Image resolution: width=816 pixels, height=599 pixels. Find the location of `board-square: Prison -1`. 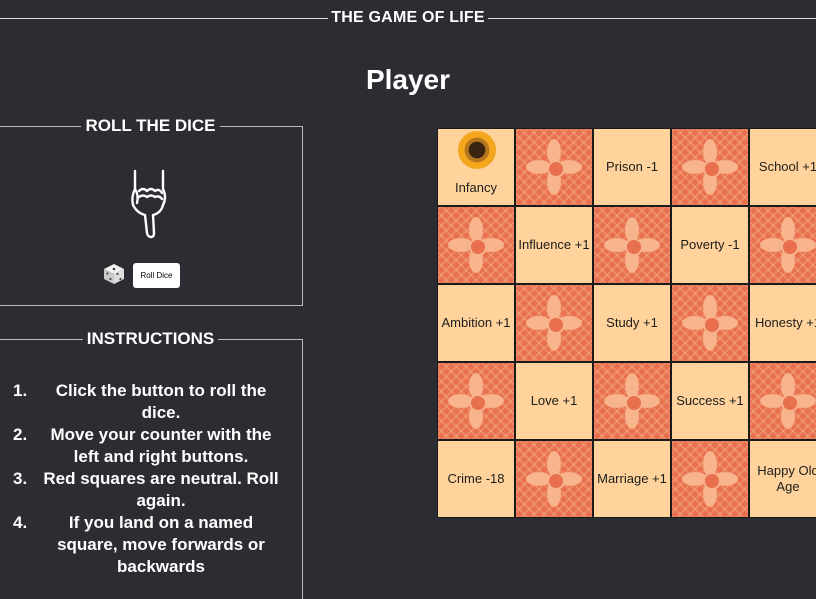

board-square: Prison -1 is located at coordinates (632, 167).